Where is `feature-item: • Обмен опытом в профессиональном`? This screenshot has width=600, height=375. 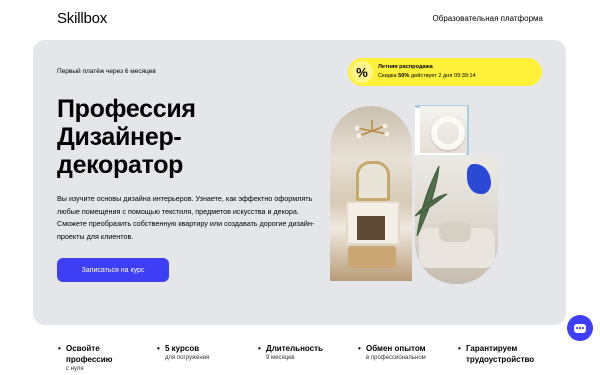
feature-item: • Обмен опытом в профессиональном is located at coordinates (392, 353).